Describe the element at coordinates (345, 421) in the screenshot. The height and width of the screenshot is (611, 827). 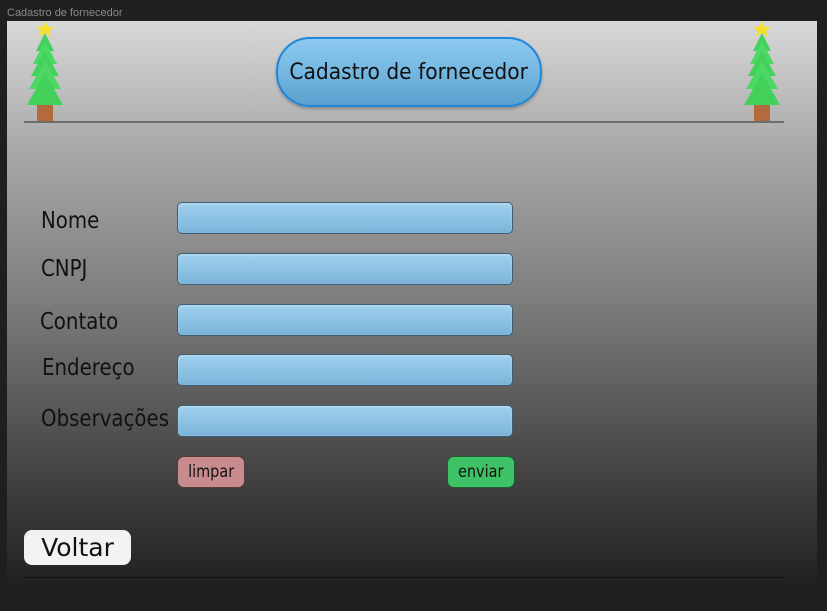
I see `notes-field` at that location.